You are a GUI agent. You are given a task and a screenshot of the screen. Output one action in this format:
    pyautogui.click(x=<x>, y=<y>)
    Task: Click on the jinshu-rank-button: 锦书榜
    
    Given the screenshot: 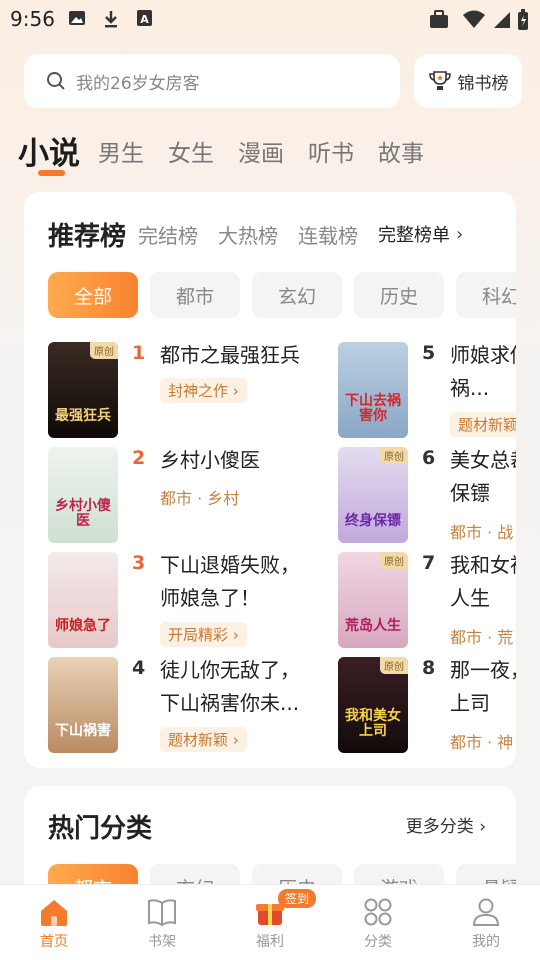 What is the action you would take?
    pyautogui.click(x=468, y=81)
    